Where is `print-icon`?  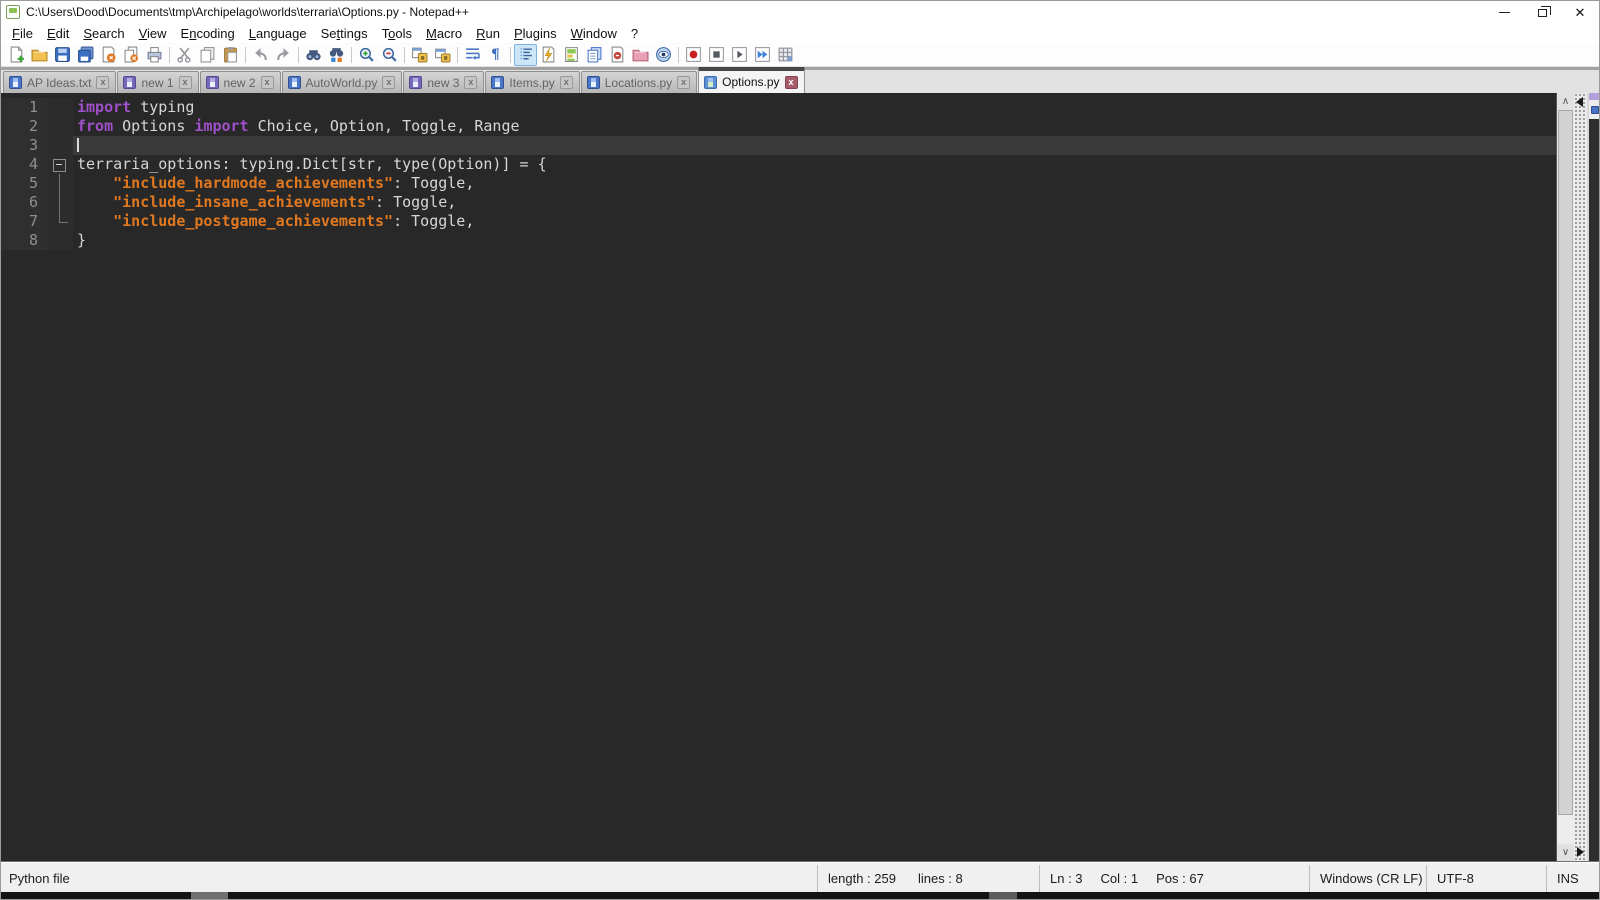 print-icon is located at coordinates (154, 55).